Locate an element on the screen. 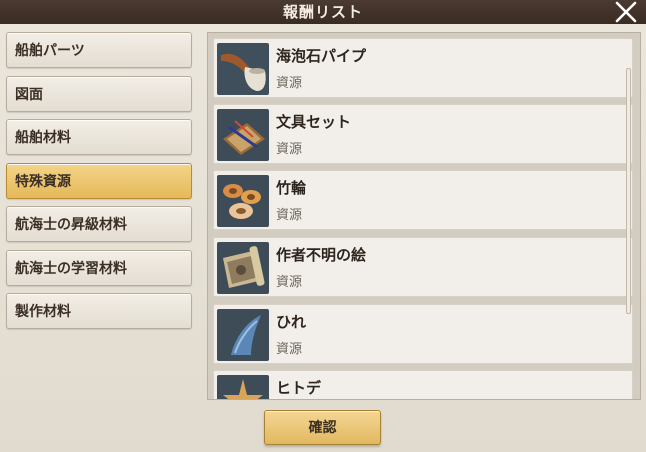 Image resolution: width=646 pixels, height=452 pixels. window-title: 報酬リスト is located at coordinates (322, 12).